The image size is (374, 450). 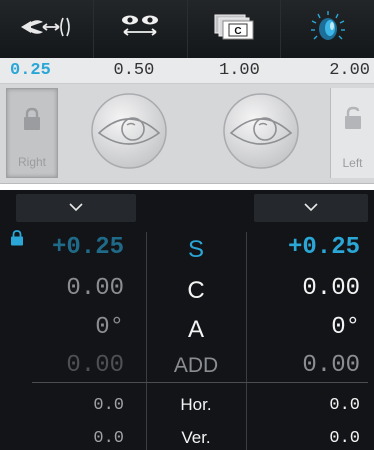 I want to click on right-eye-icon, so click(x=129, y=133).